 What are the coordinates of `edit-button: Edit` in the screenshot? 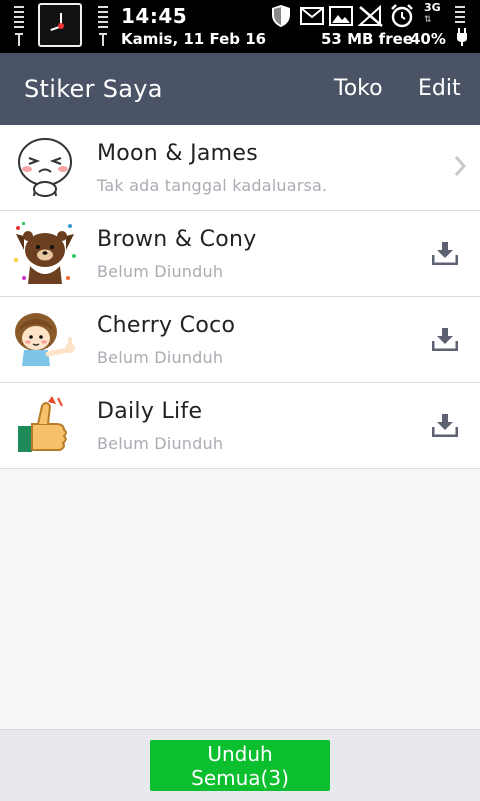 It's located at (439, 88).